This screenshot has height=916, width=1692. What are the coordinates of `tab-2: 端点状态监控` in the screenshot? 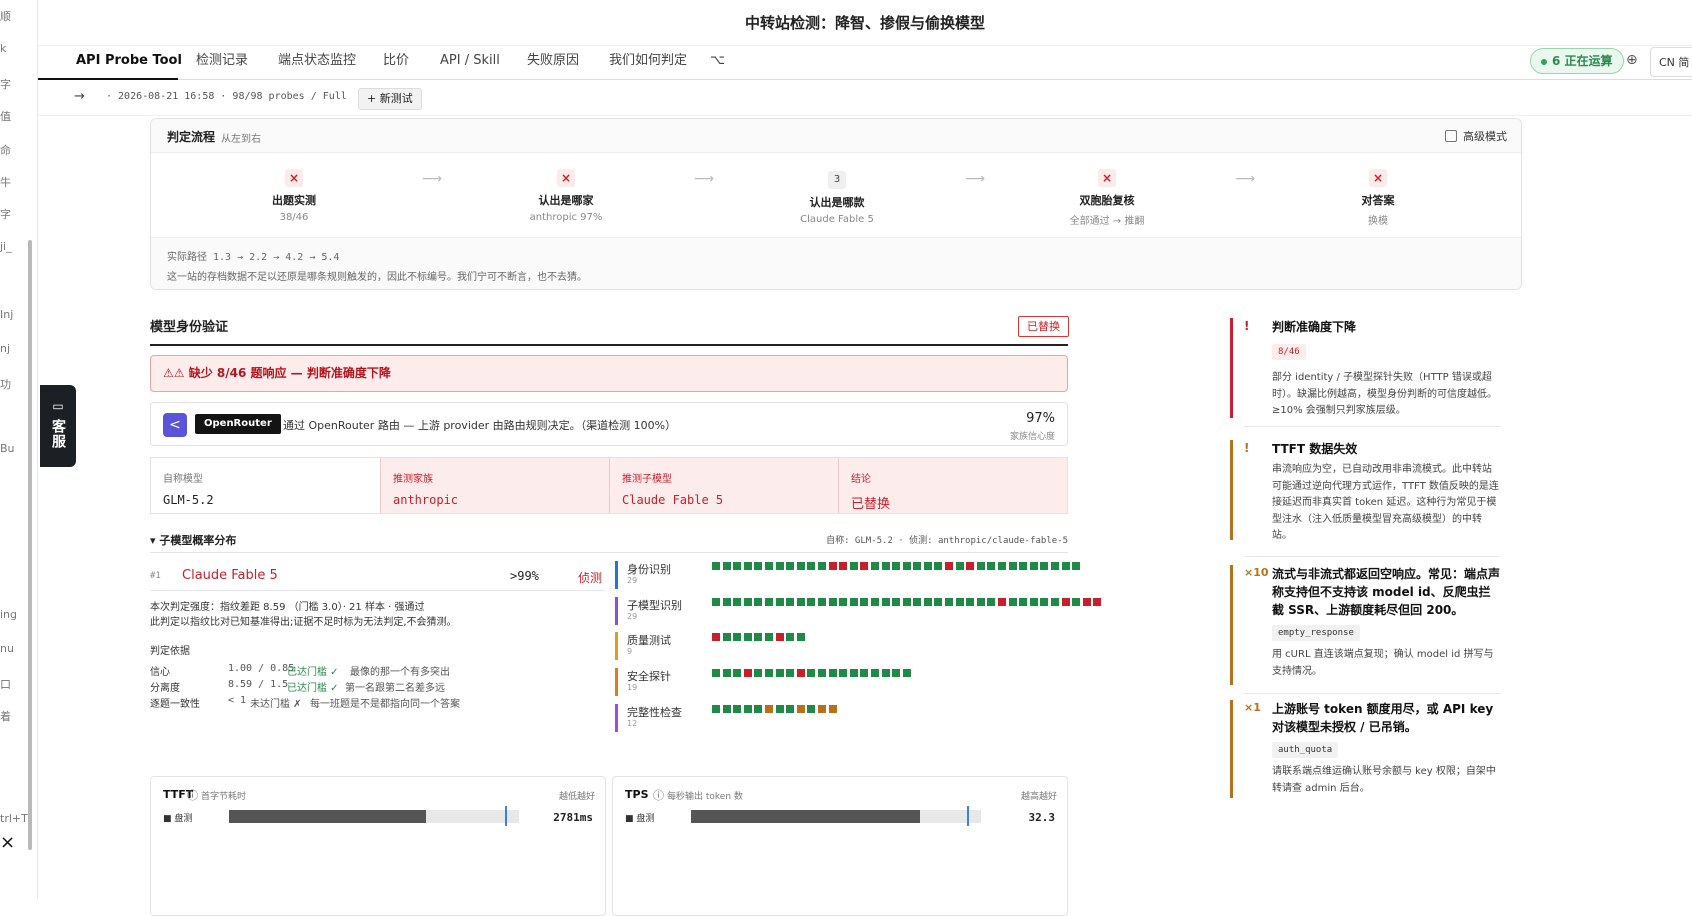 It's located at (317, 63).